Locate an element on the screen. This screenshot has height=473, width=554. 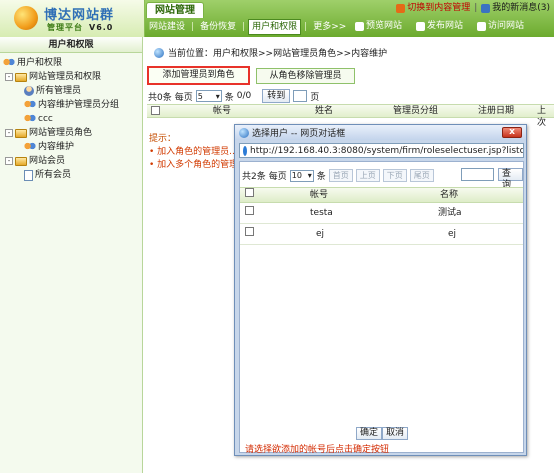
tree-item-ccc: ccc is located at coordinates (71, 119).